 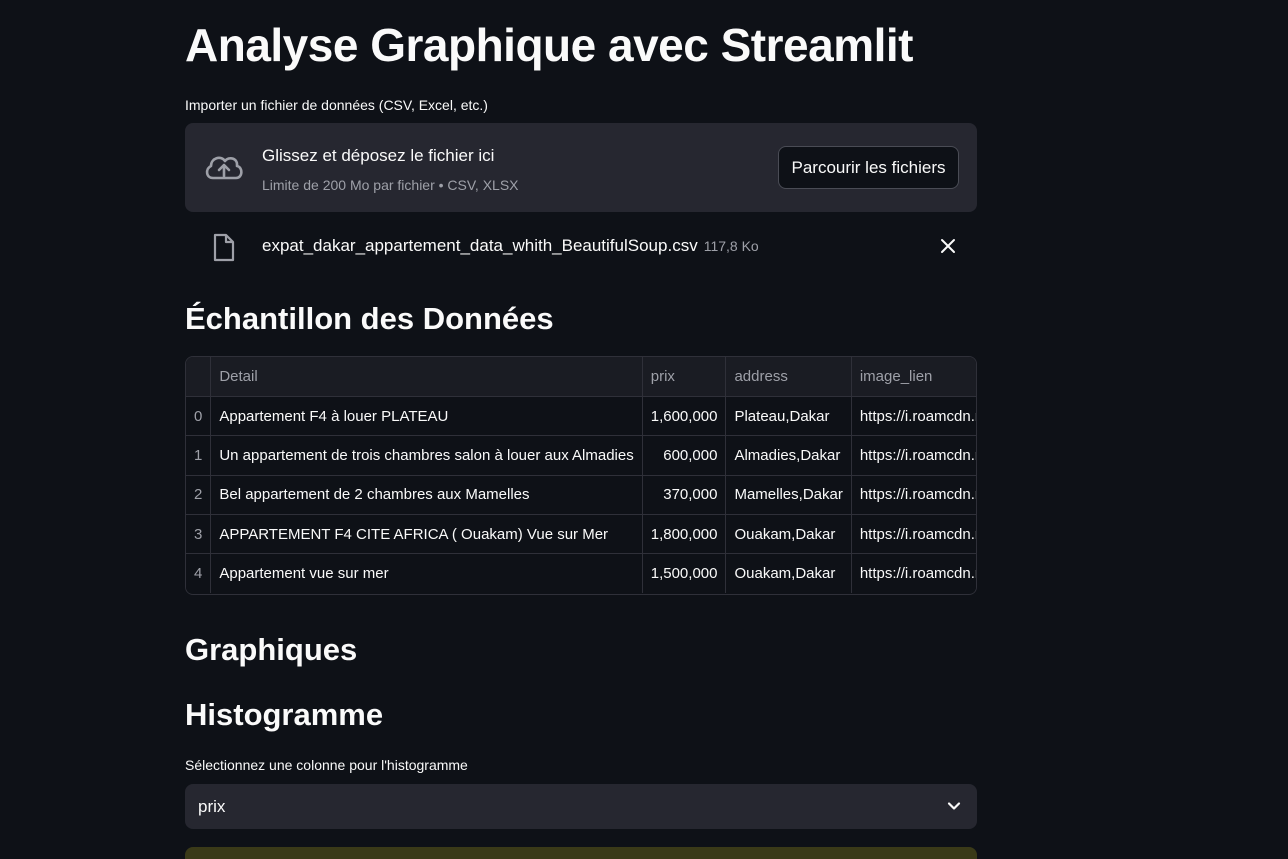 I want to click on dropzone-limit: Limite de 200 Mo par fichier • CSV, XLSX, so click(x=390, y=185).